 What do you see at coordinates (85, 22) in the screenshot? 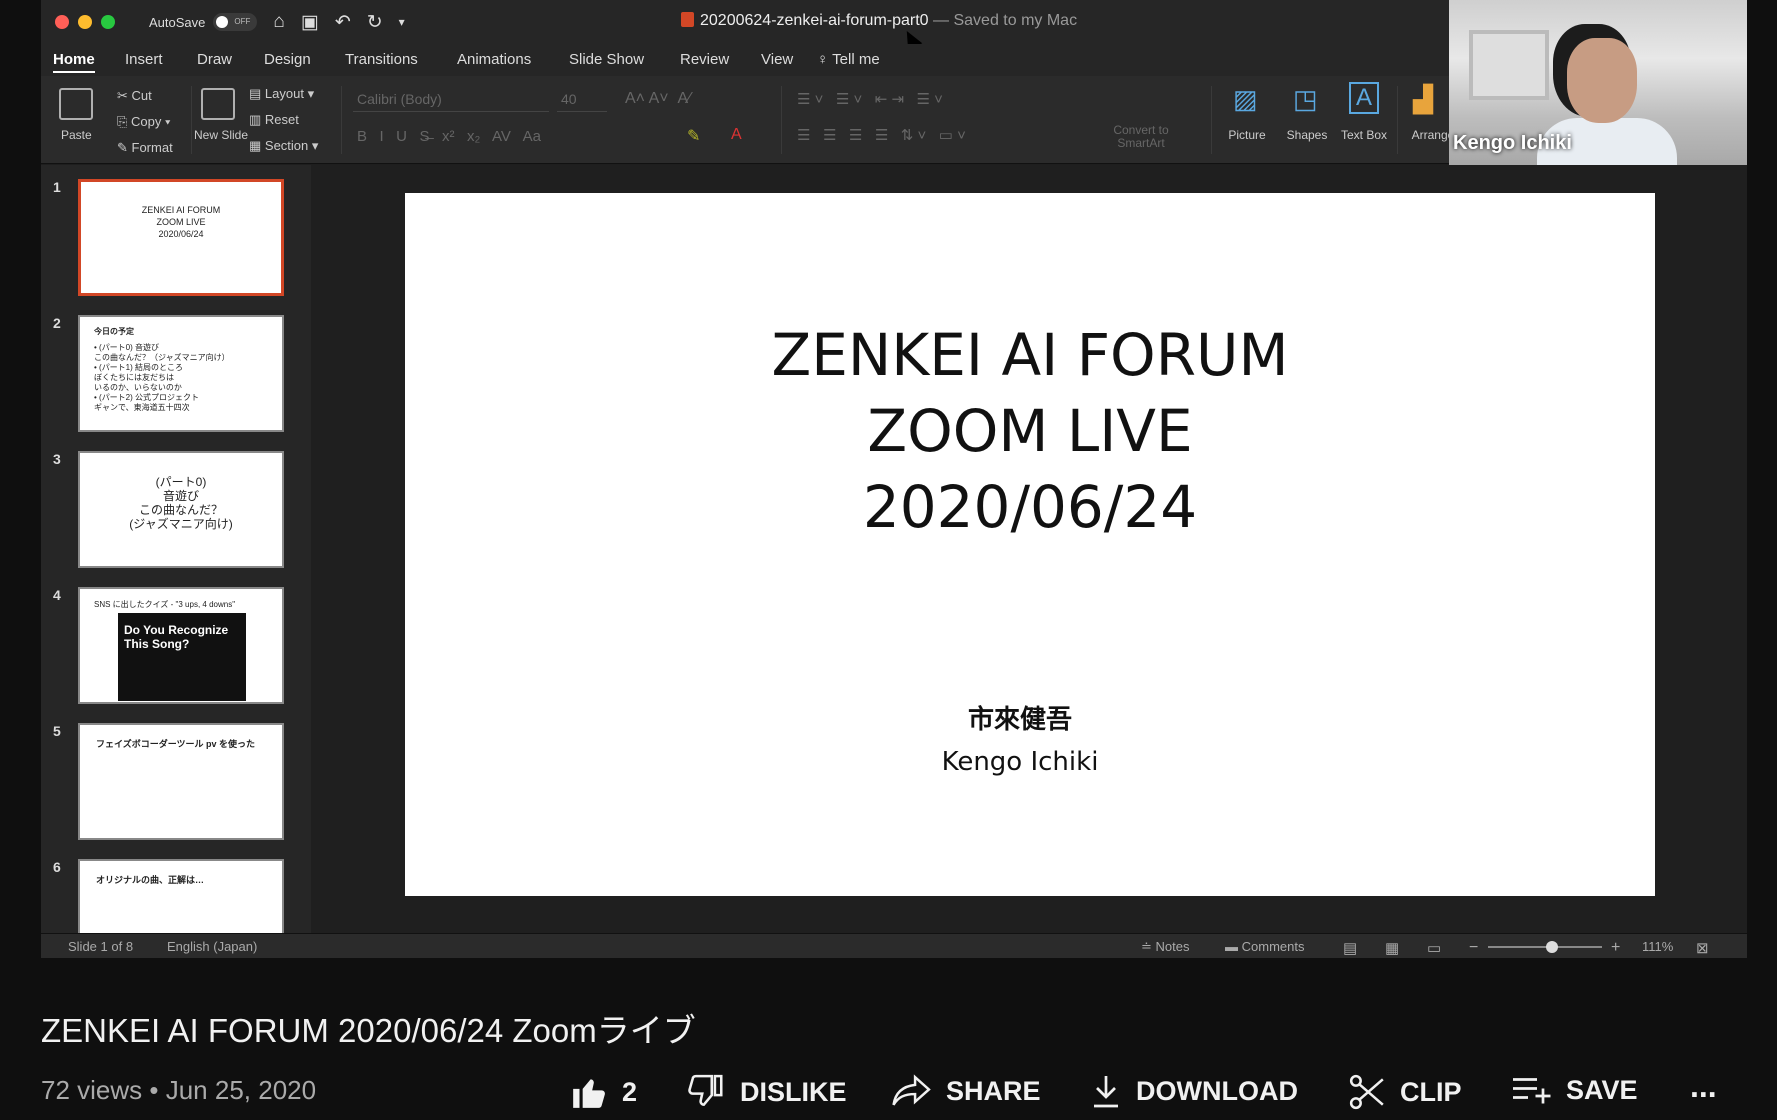
I see `minimize-window-icon` at bounding box center [85, 22].